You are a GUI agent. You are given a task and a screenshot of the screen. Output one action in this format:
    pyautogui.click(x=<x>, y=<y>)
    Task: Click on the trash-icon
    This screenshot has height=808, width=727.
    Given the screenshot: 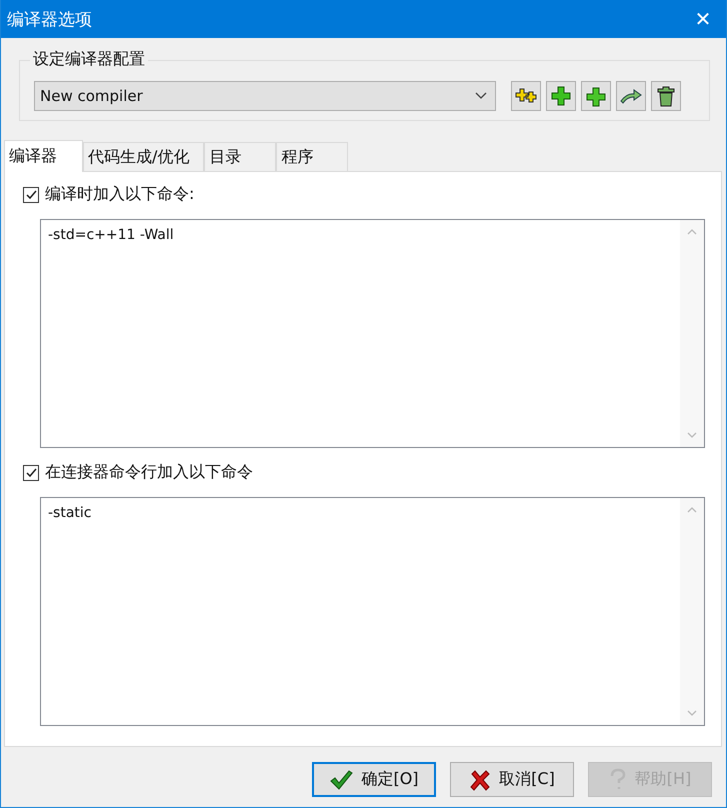 What is the action you would take?
    pyautogui.click(x=666, y=96)
    